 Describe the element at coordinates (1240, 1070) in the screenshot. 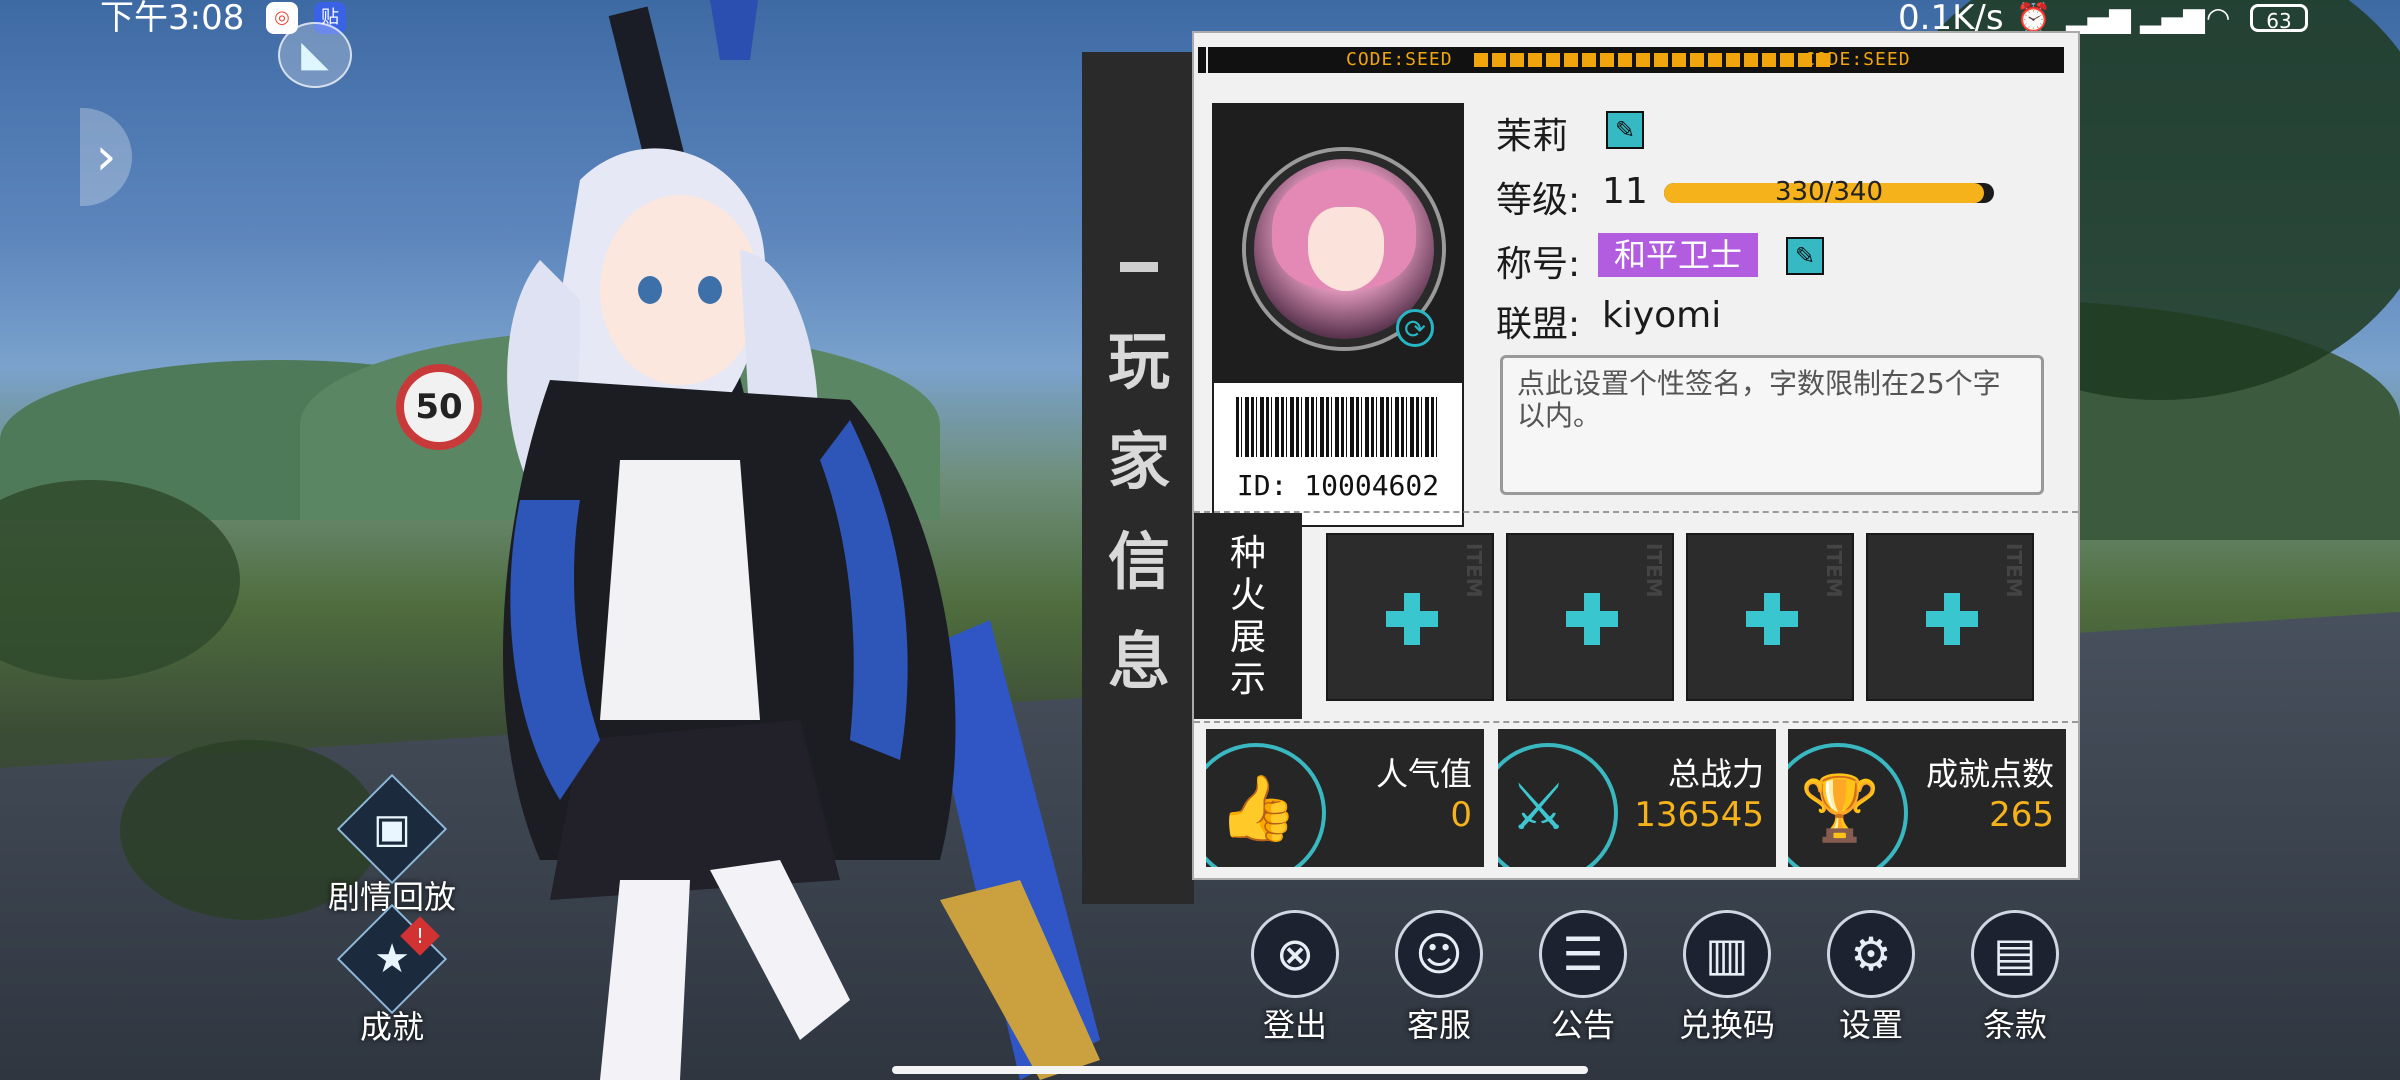

I see `home-indicator` at that location.